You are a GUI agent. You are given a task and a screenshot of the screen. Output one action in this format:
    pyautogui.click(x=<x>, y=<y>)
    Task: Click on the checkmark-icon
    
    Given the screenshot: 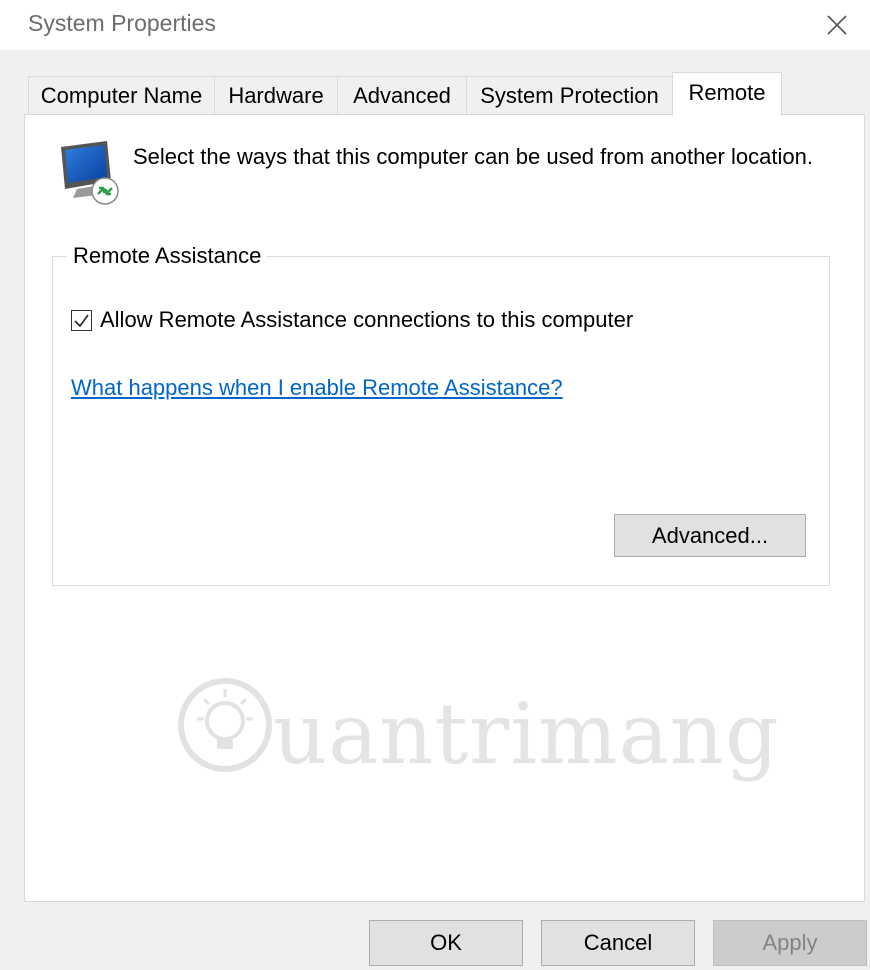 What is the action you would take?
    pyautogui.click(x=81, y=320)
    